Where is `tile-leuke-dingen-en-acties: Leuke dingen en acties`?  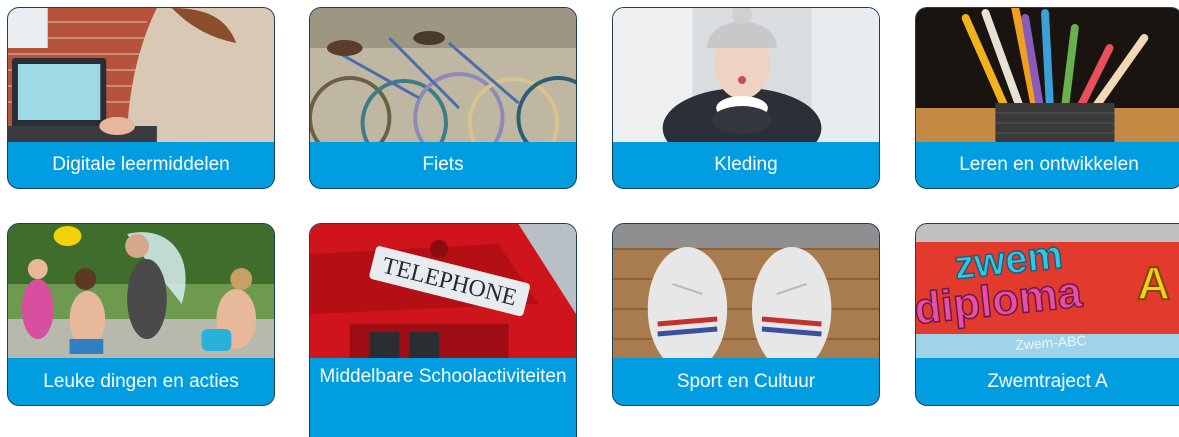 tile-leuke-dingen-en-acties: Leuke dingen en acties is located at coordinates (141, 314).